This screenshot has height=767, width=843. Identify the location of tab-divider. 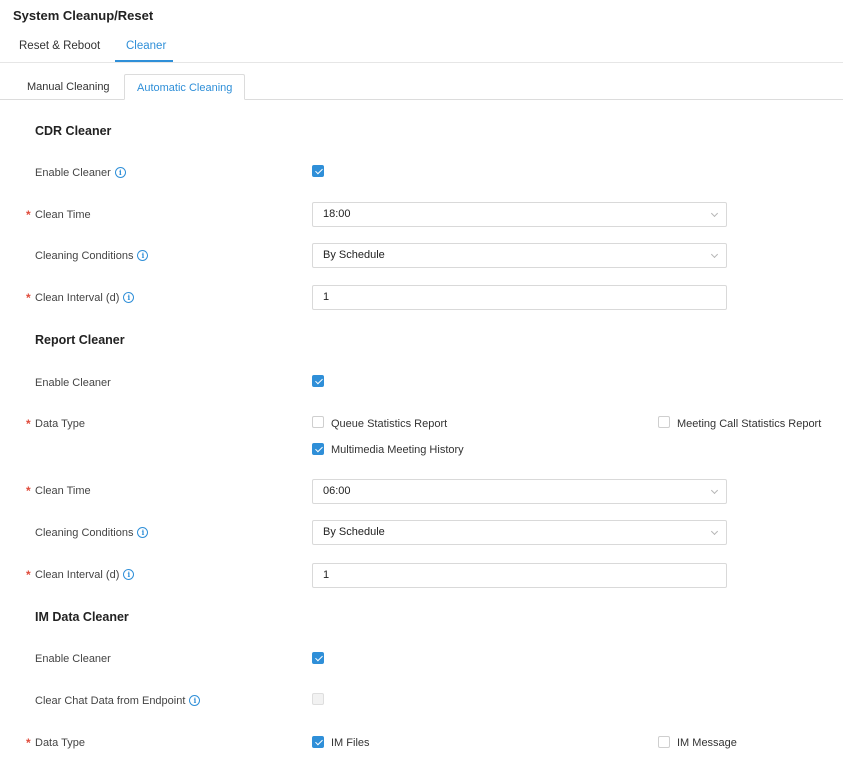
(421, 62).